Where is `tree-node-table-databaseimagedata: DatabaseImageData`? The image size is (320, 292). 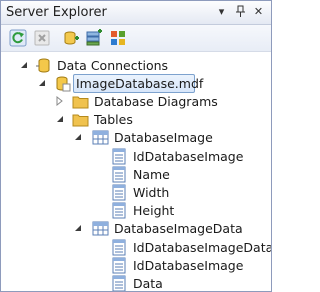
tree-node-table-databaseimagedata: DatabaseImageData is located at coordinates (136, 228).